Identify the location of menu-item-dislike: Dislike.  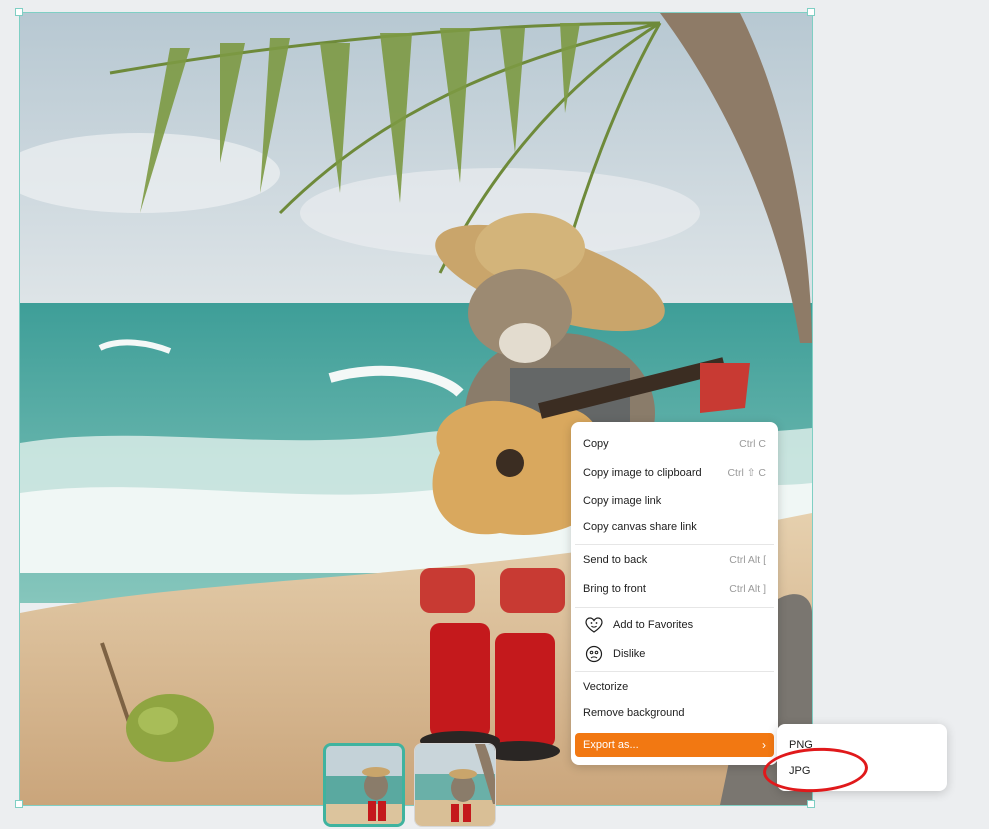
(674, 654).